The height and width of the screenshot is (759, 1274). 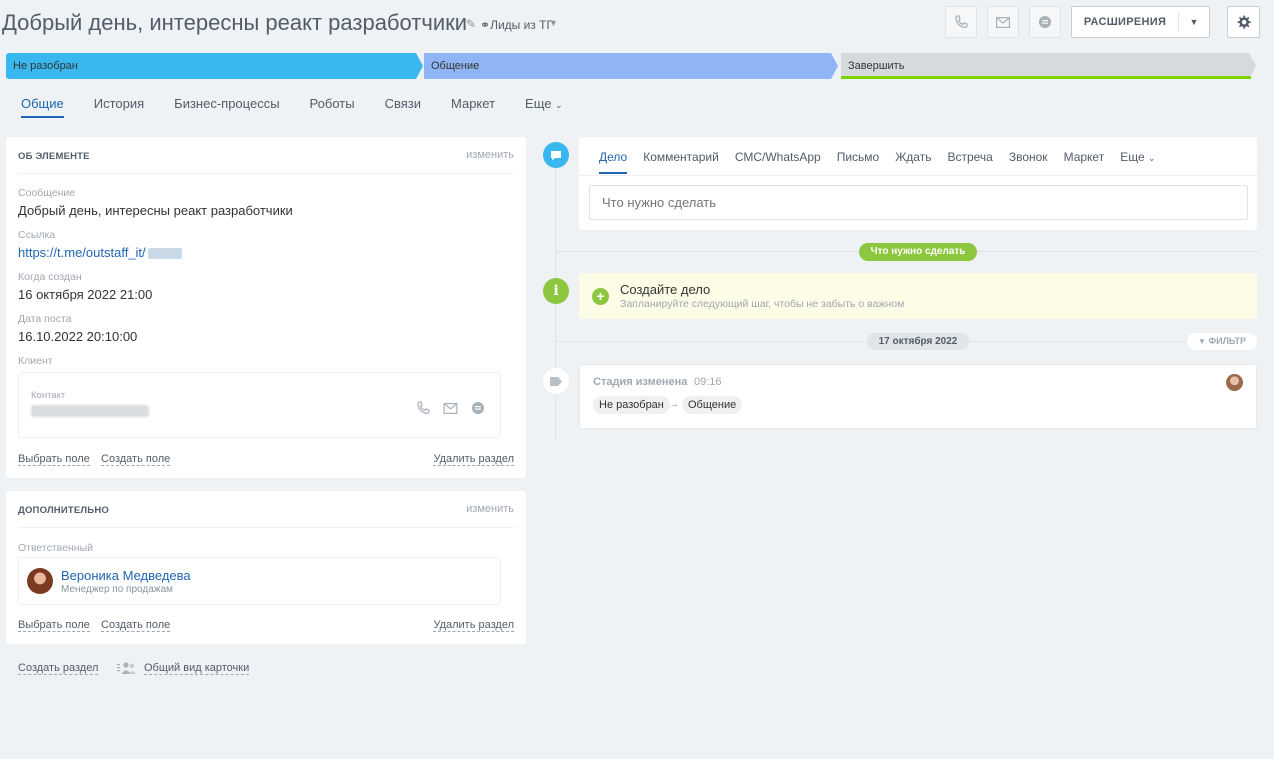 I want to click on responsible-name: Вероника Медведева, so click(x=126, y=575).